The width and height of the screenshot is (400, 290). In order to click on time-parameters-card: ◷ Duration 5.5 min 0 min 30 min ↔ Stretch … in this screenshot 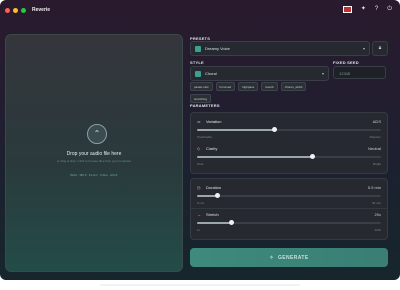, I will do `click(289, 209)`.